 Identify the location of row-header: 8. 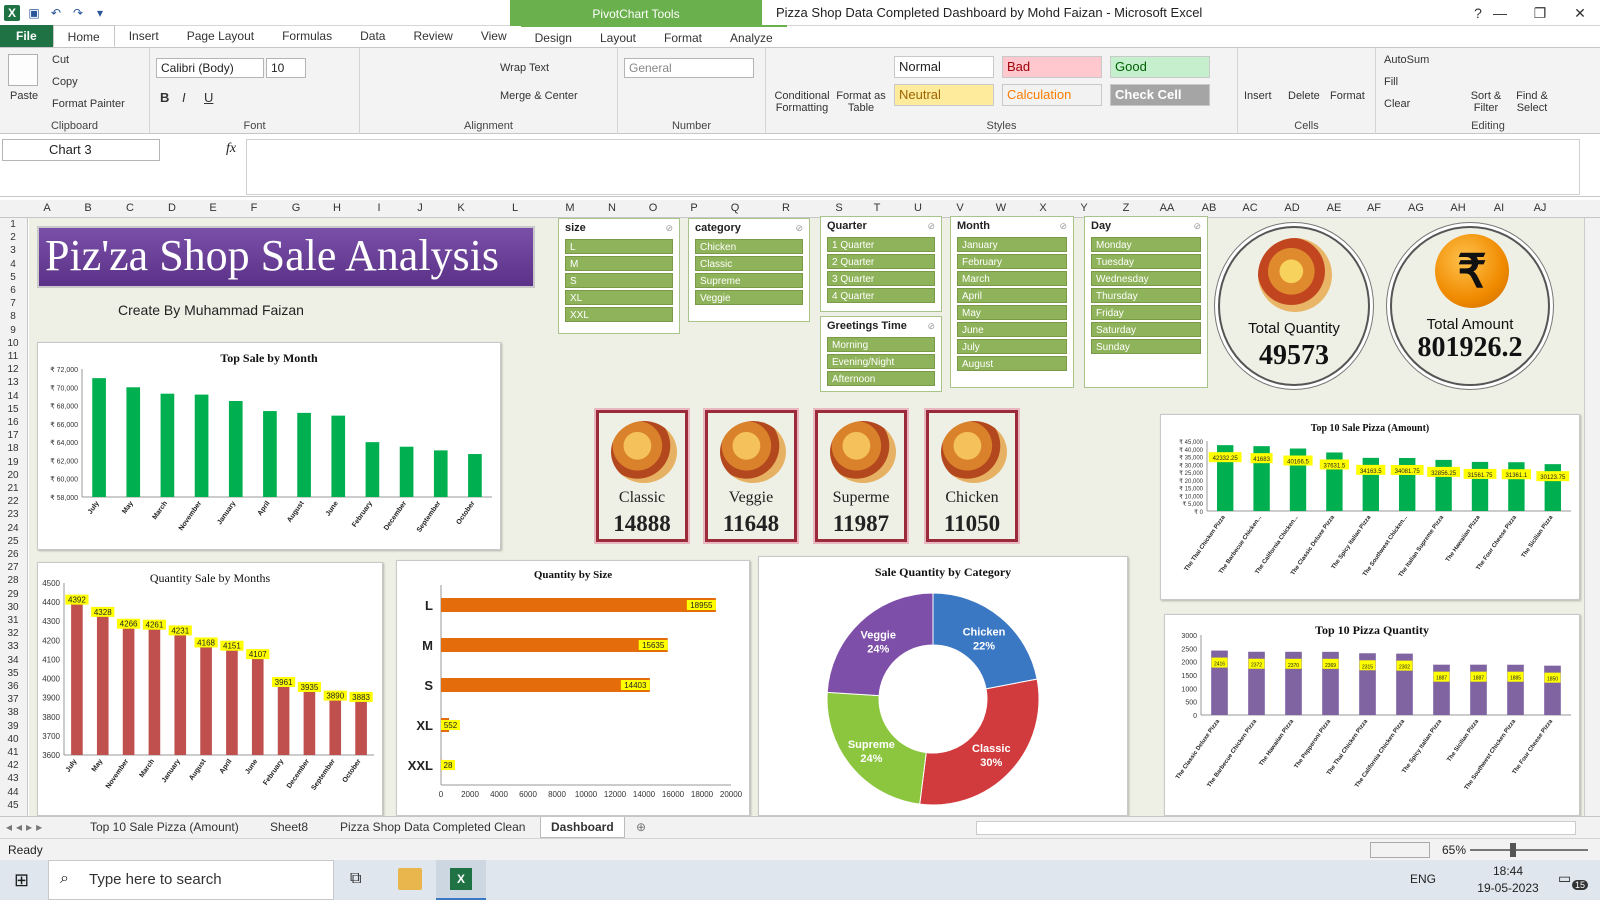
(13, 316).